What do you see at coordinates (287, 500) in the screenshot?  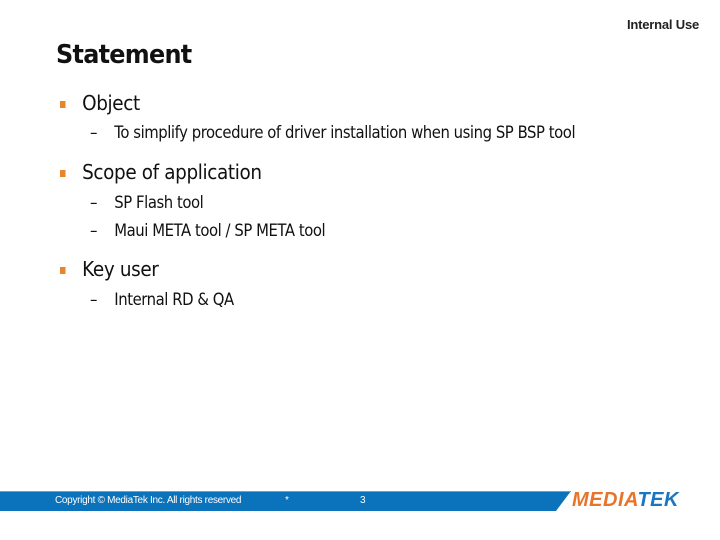 I see `footer-marker: *` at bounding box center [287, 500].